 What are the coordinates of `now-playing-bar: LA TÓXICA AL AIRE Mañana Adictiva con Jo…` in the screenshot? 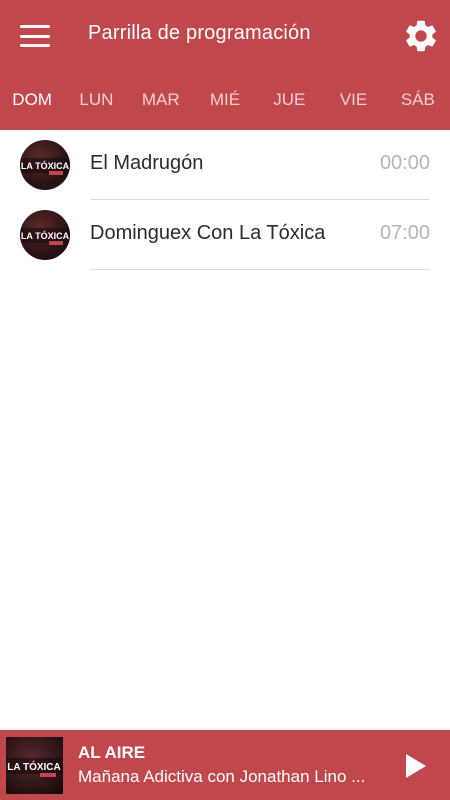 It's located at (225, 765).